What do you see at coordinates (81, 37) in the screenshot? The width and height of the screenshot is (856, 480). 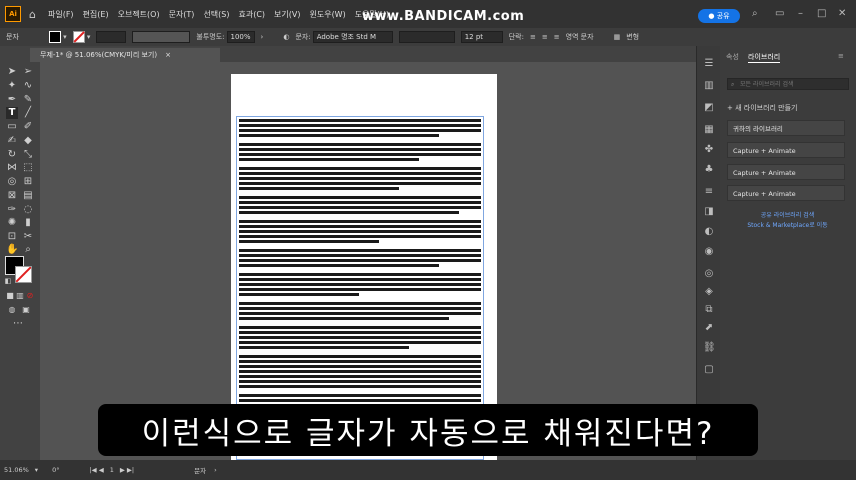 I see `stroke-swatch: ▾` at bounding box center [81, 37].